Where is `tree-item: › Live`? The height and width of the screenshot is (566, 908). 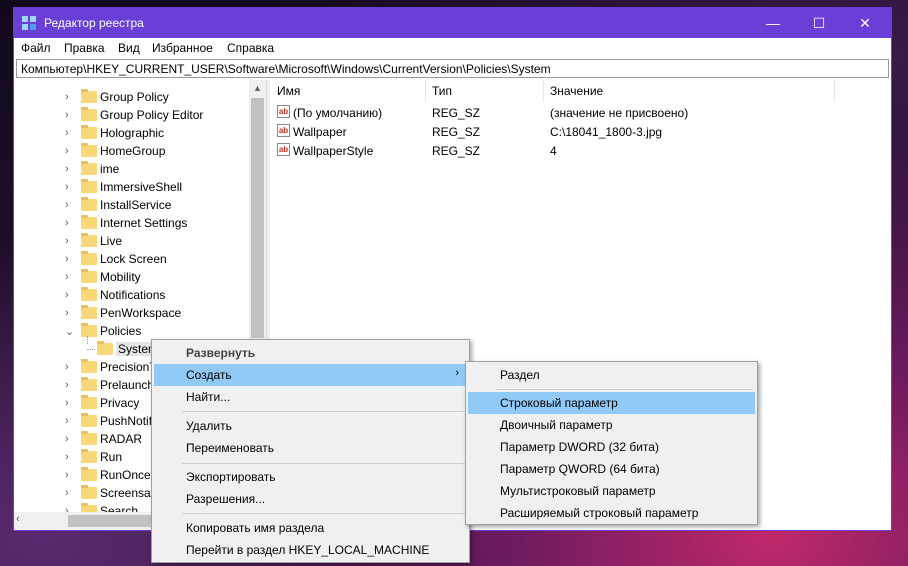
tree-item: › Live is located at coordinates (134, 241).